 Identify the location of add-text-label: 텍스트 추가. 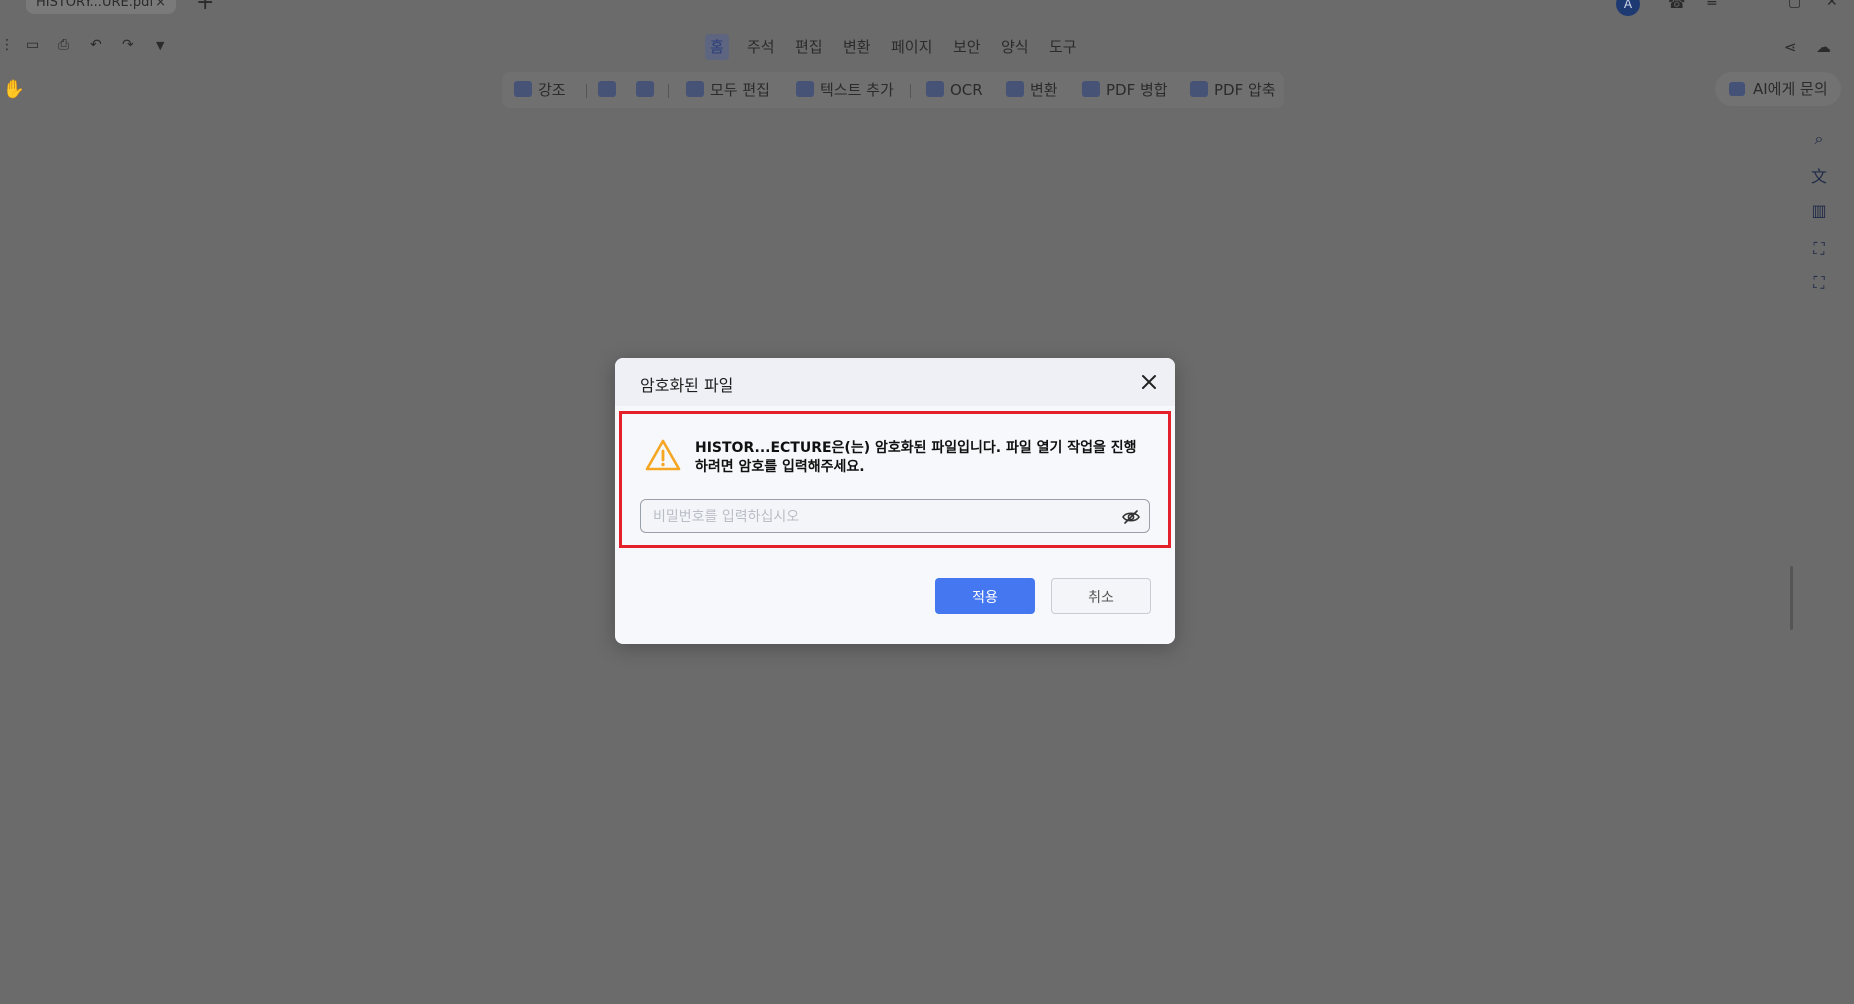
(857, 90).